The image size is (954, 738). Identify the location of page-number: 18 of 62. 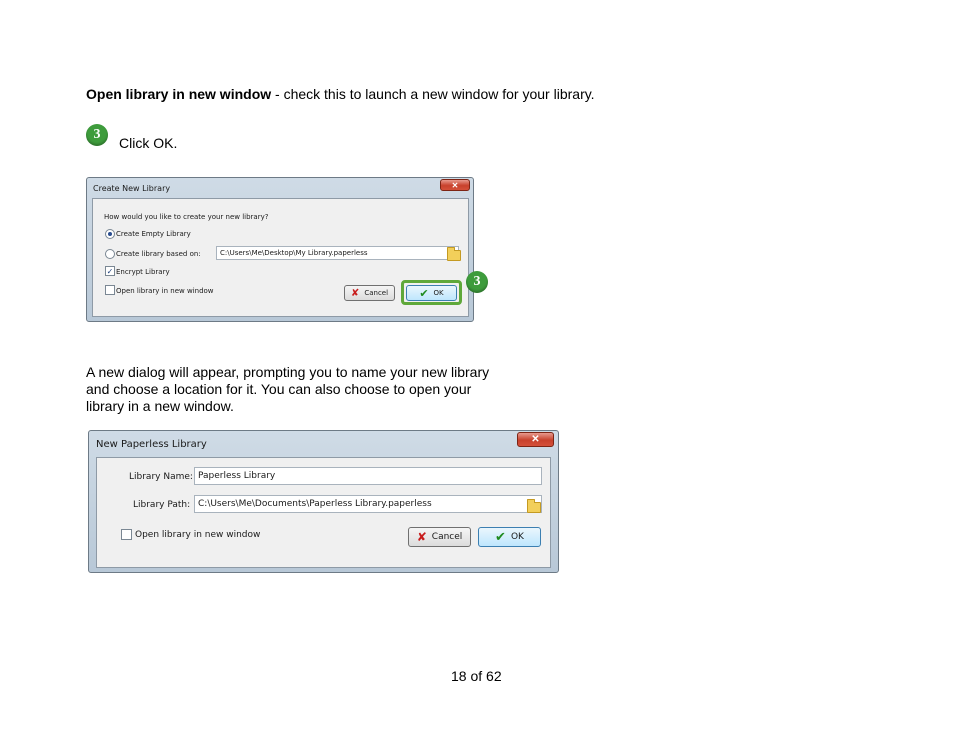
(476, 676).